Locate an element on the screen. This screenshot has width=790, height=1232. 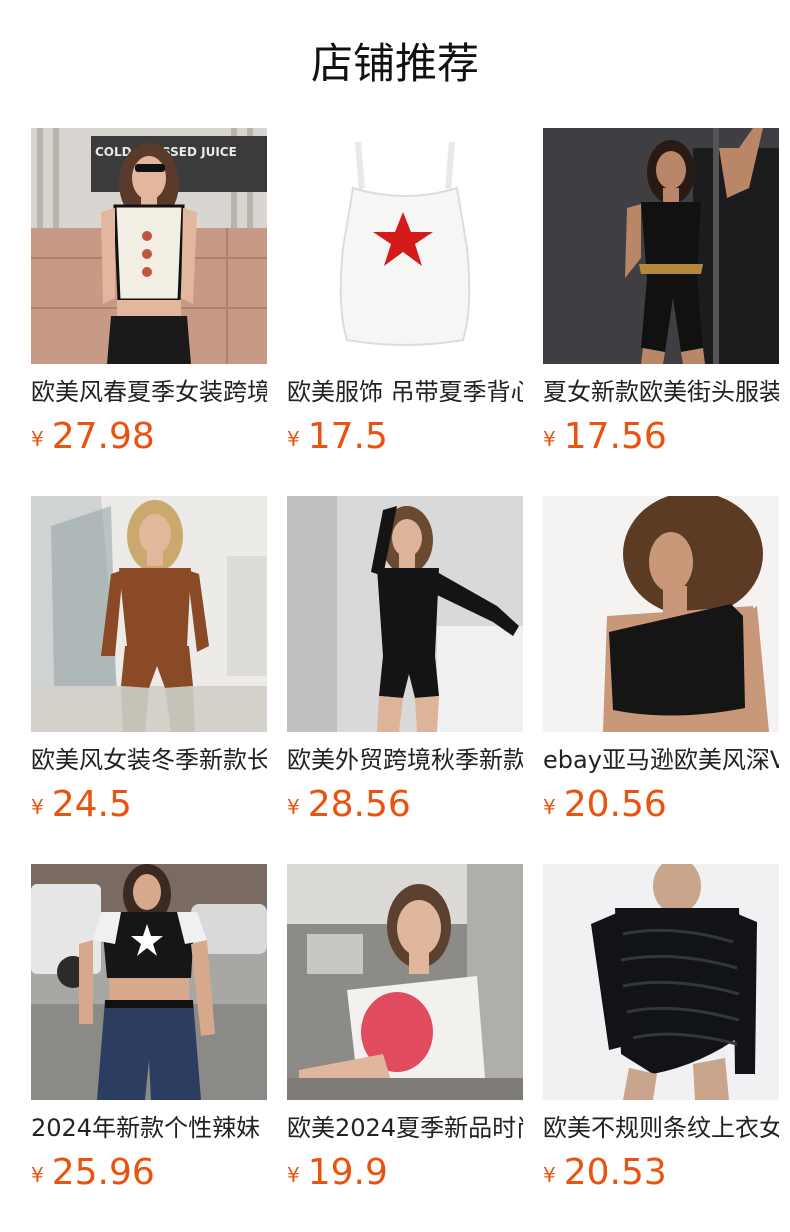
product-card: 2024年新款个性辣妹 ¥25.96 is located at coordinates (149, 1034).